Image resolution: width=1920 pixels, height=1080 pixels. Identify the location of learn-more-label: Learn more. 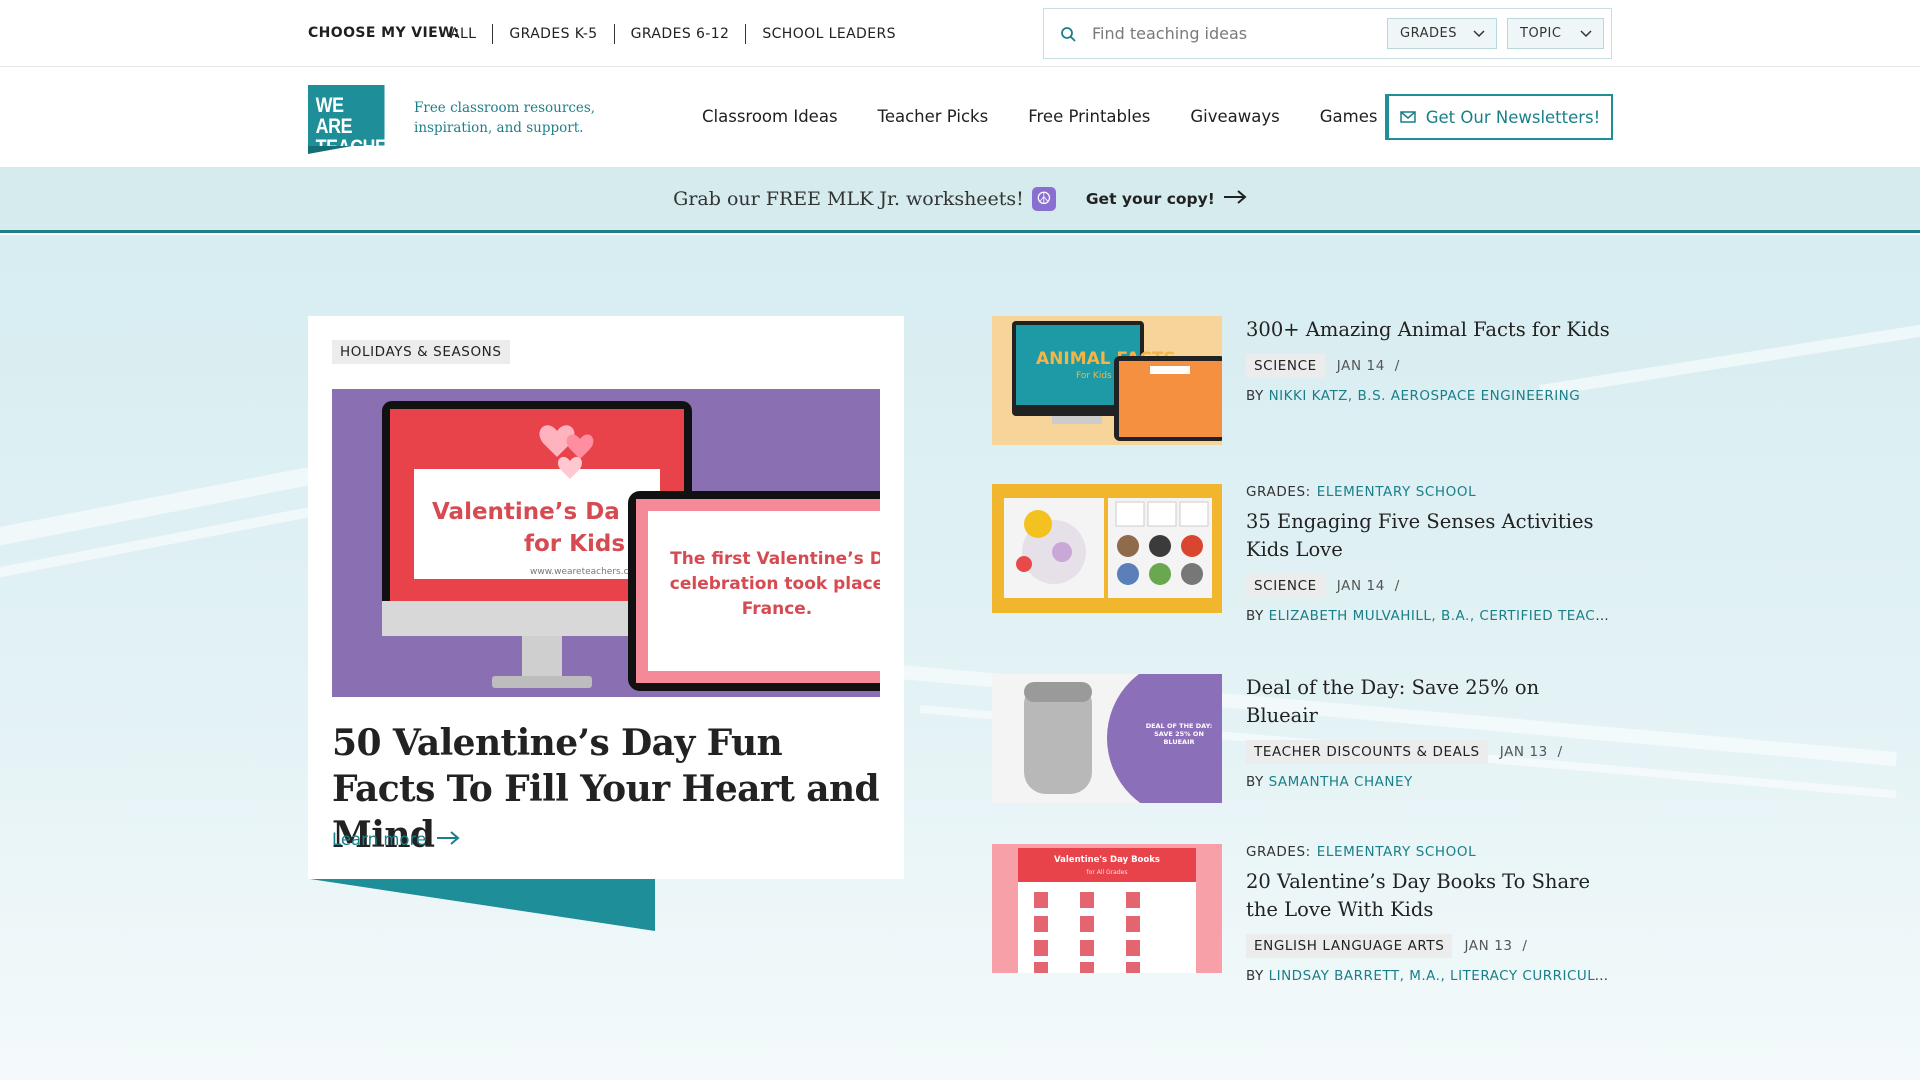
(379, 839).